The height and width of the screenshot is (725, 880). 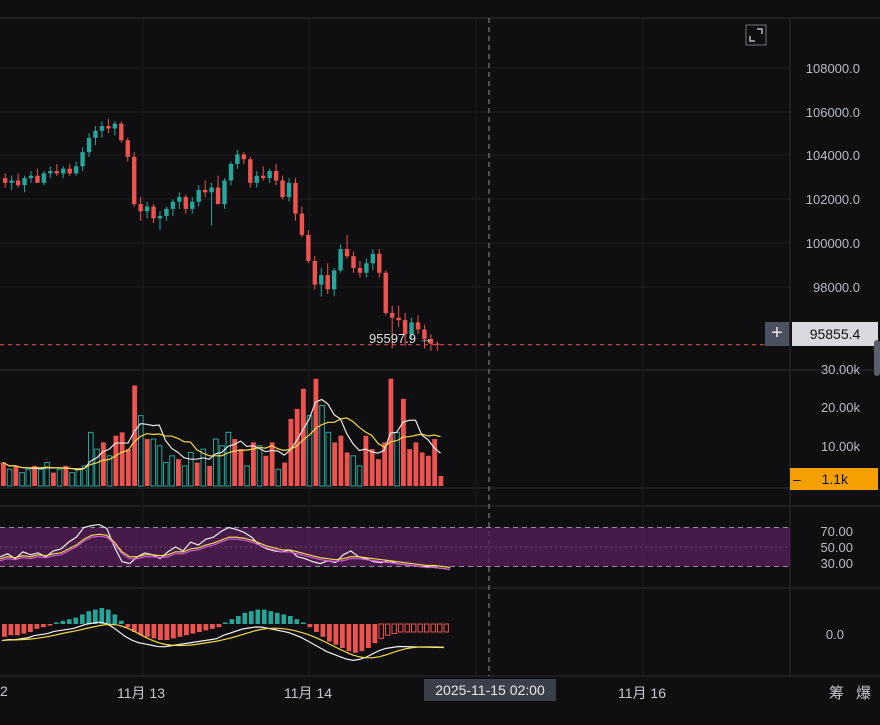 What do you see at coordinates (863, 692) in the screenshot?
I see `liquidation-button: 爆` at bounding box center [863, 692].